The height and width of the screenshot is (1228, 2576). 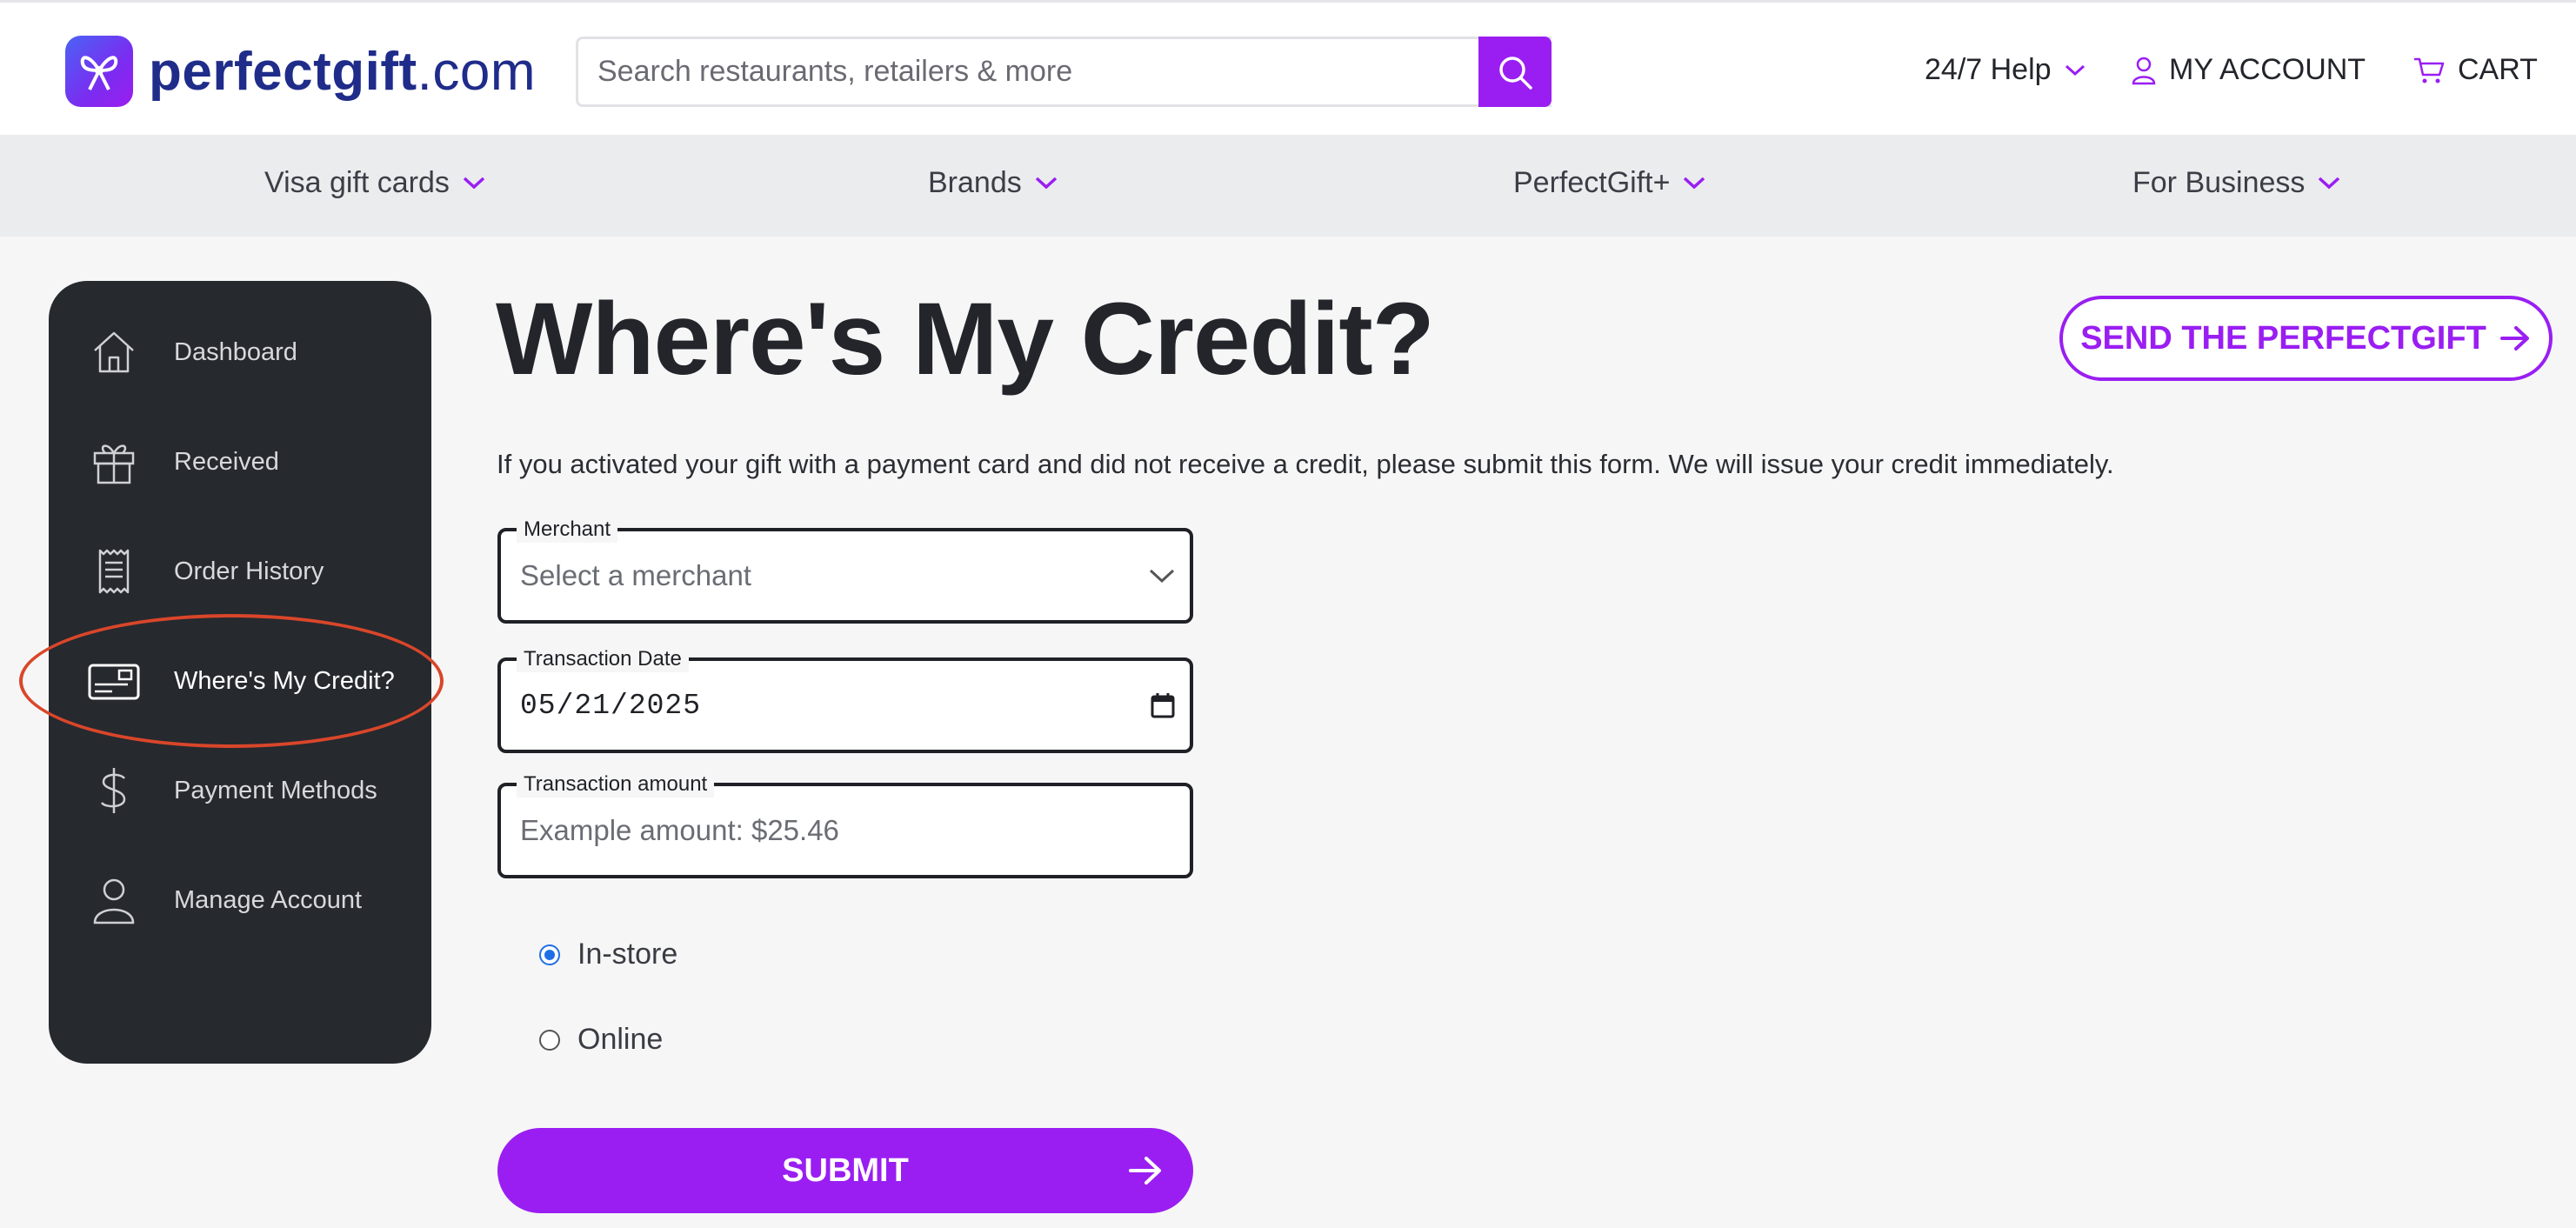 What do you see at coordinates (679, 830) in the screenshot?
I see `transaction-amount-placeholder: Example amount: $25.46` at bounding box center [679, 830].